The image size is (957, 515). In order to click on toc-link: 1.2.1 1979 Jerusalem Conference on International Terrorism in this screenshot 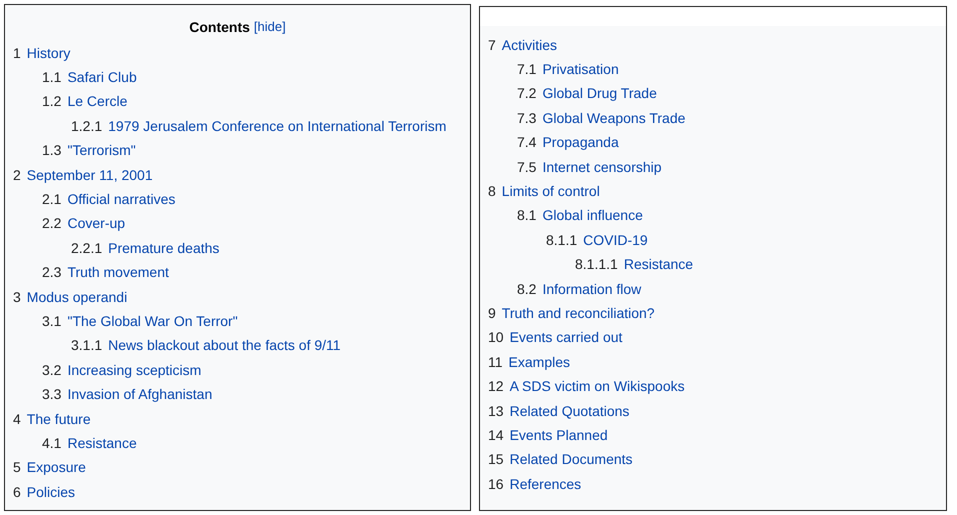, I will do `click(258, 126)`.